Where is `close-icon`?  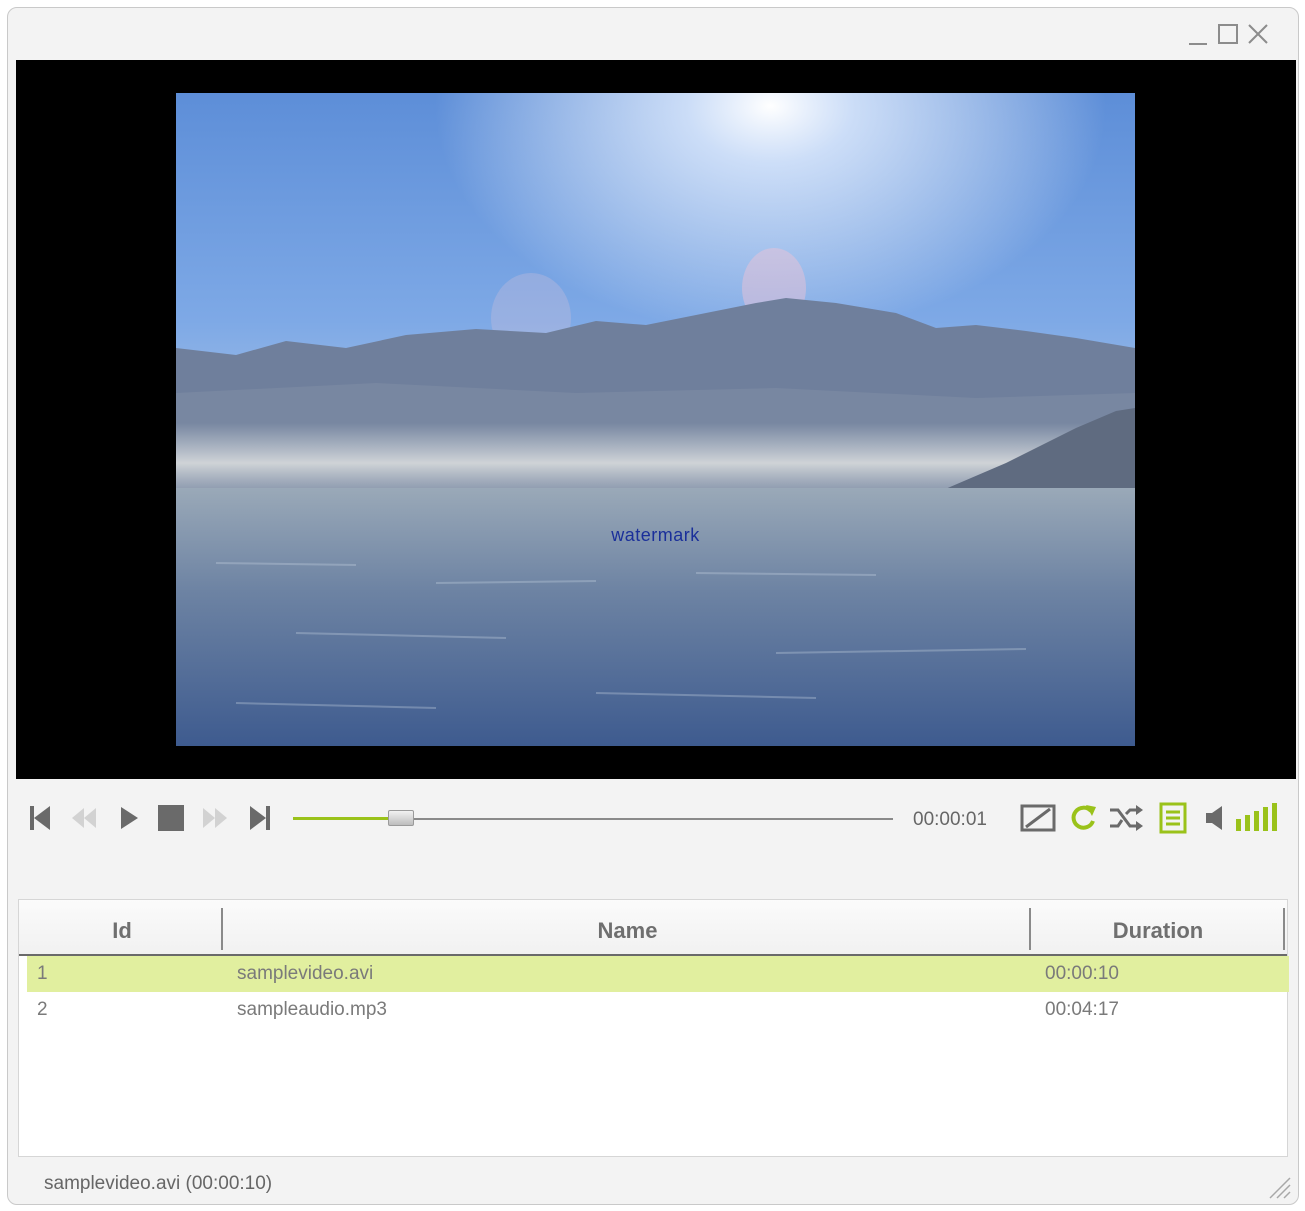
close-icon is located at coordinates (1258, 34).